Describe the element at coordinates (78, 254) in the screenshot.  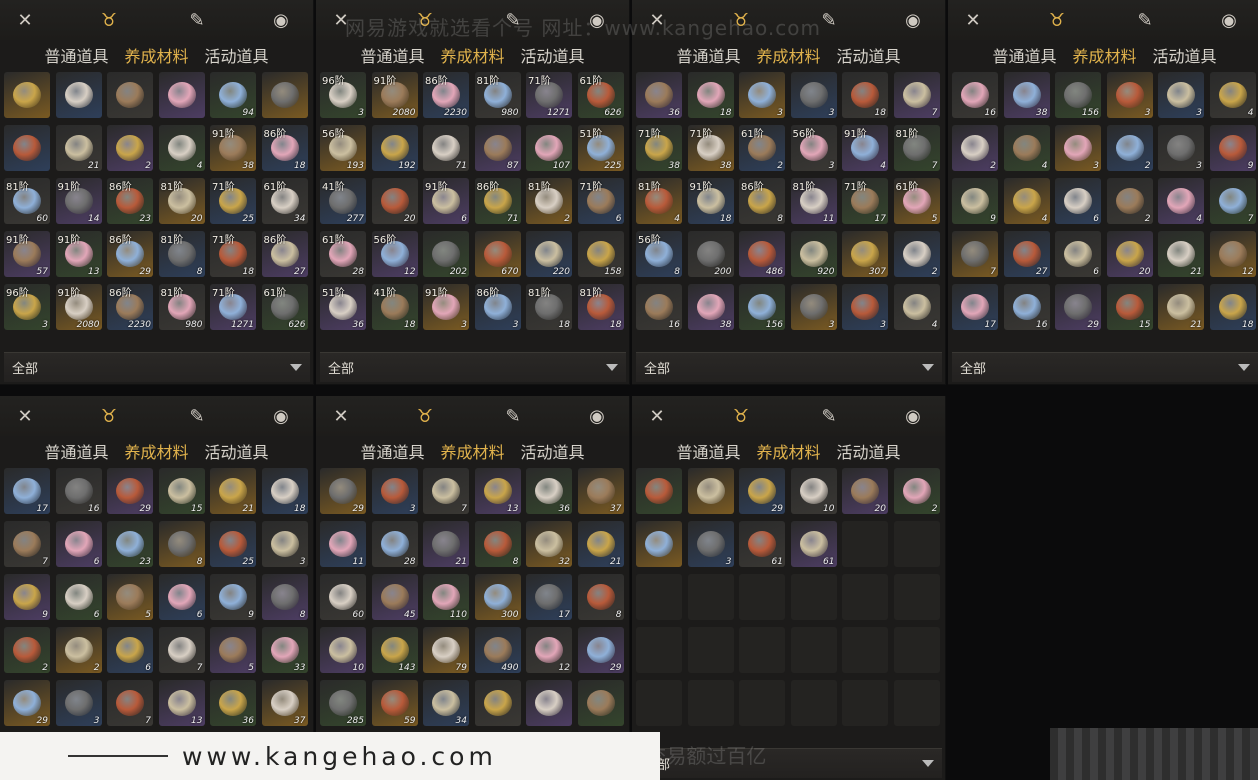
I see `item-slot: 91阶 13` at that location.